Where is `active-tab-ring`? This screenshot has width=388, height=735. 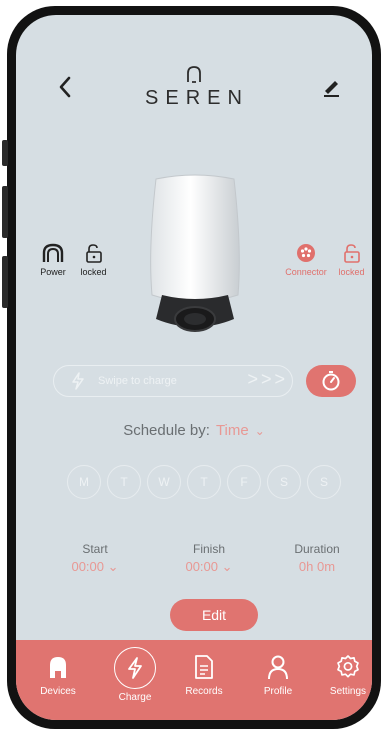
active-tab-ring is located at coordinates (135, 668).